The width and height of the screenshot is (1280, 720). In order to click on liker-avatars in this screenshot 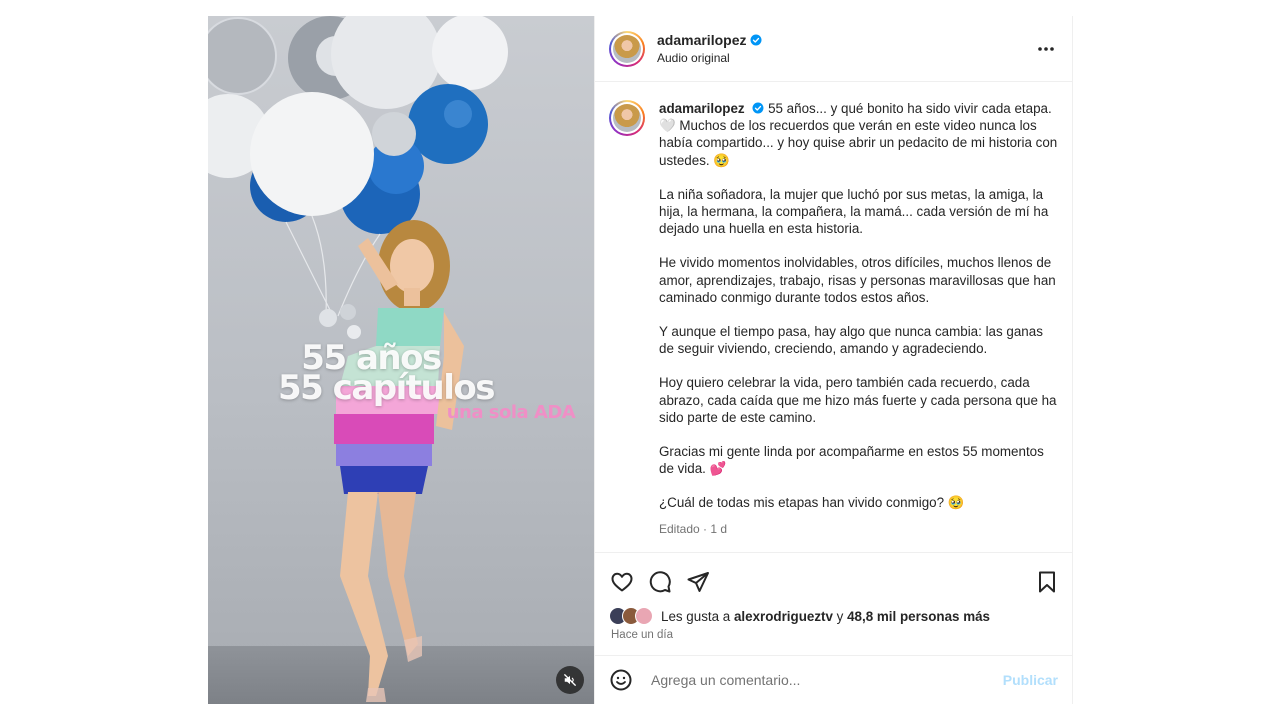, I will do `click(631, 616)`.